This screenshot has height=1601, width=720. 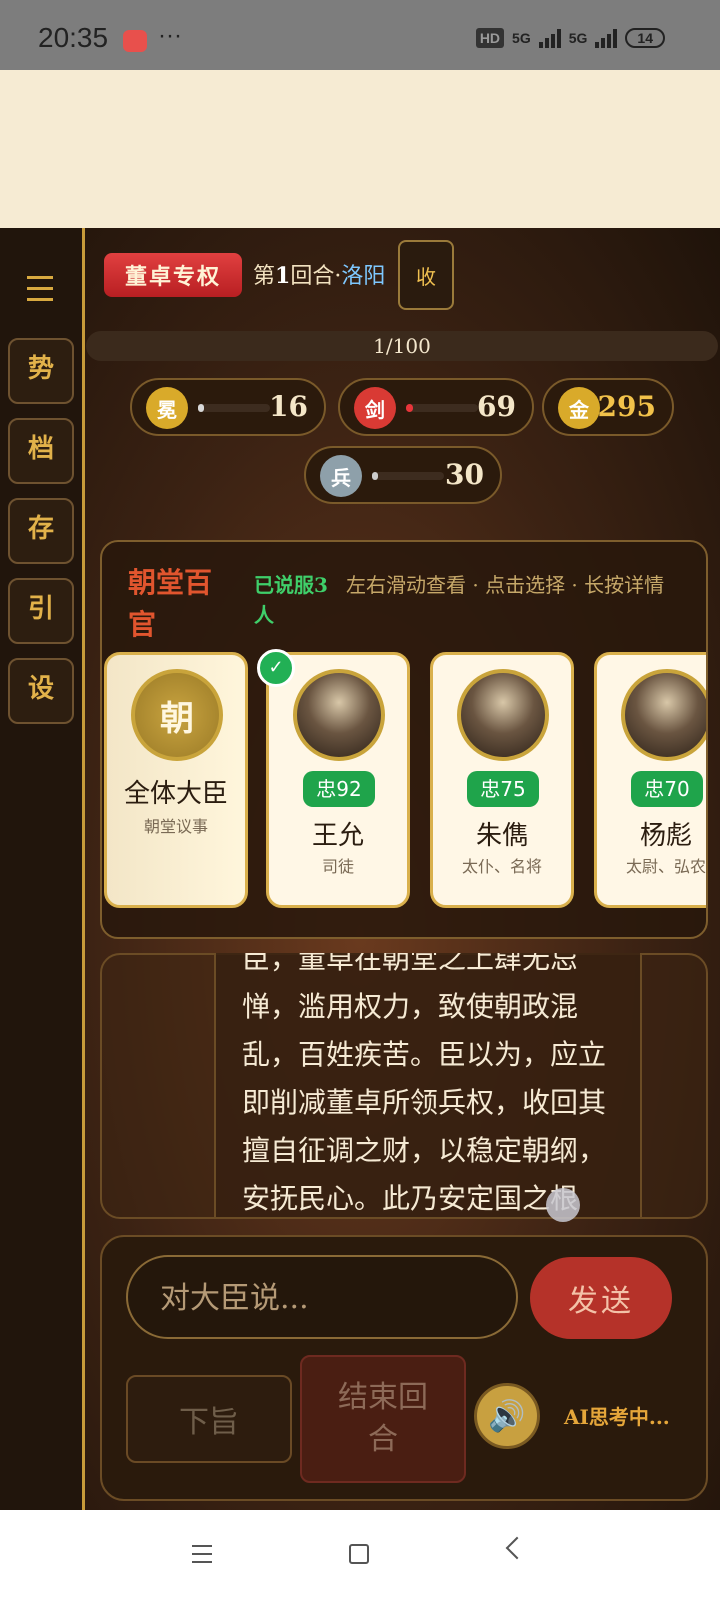 I want to click on official-name: 全体大臣, so click(x=175, y=794).